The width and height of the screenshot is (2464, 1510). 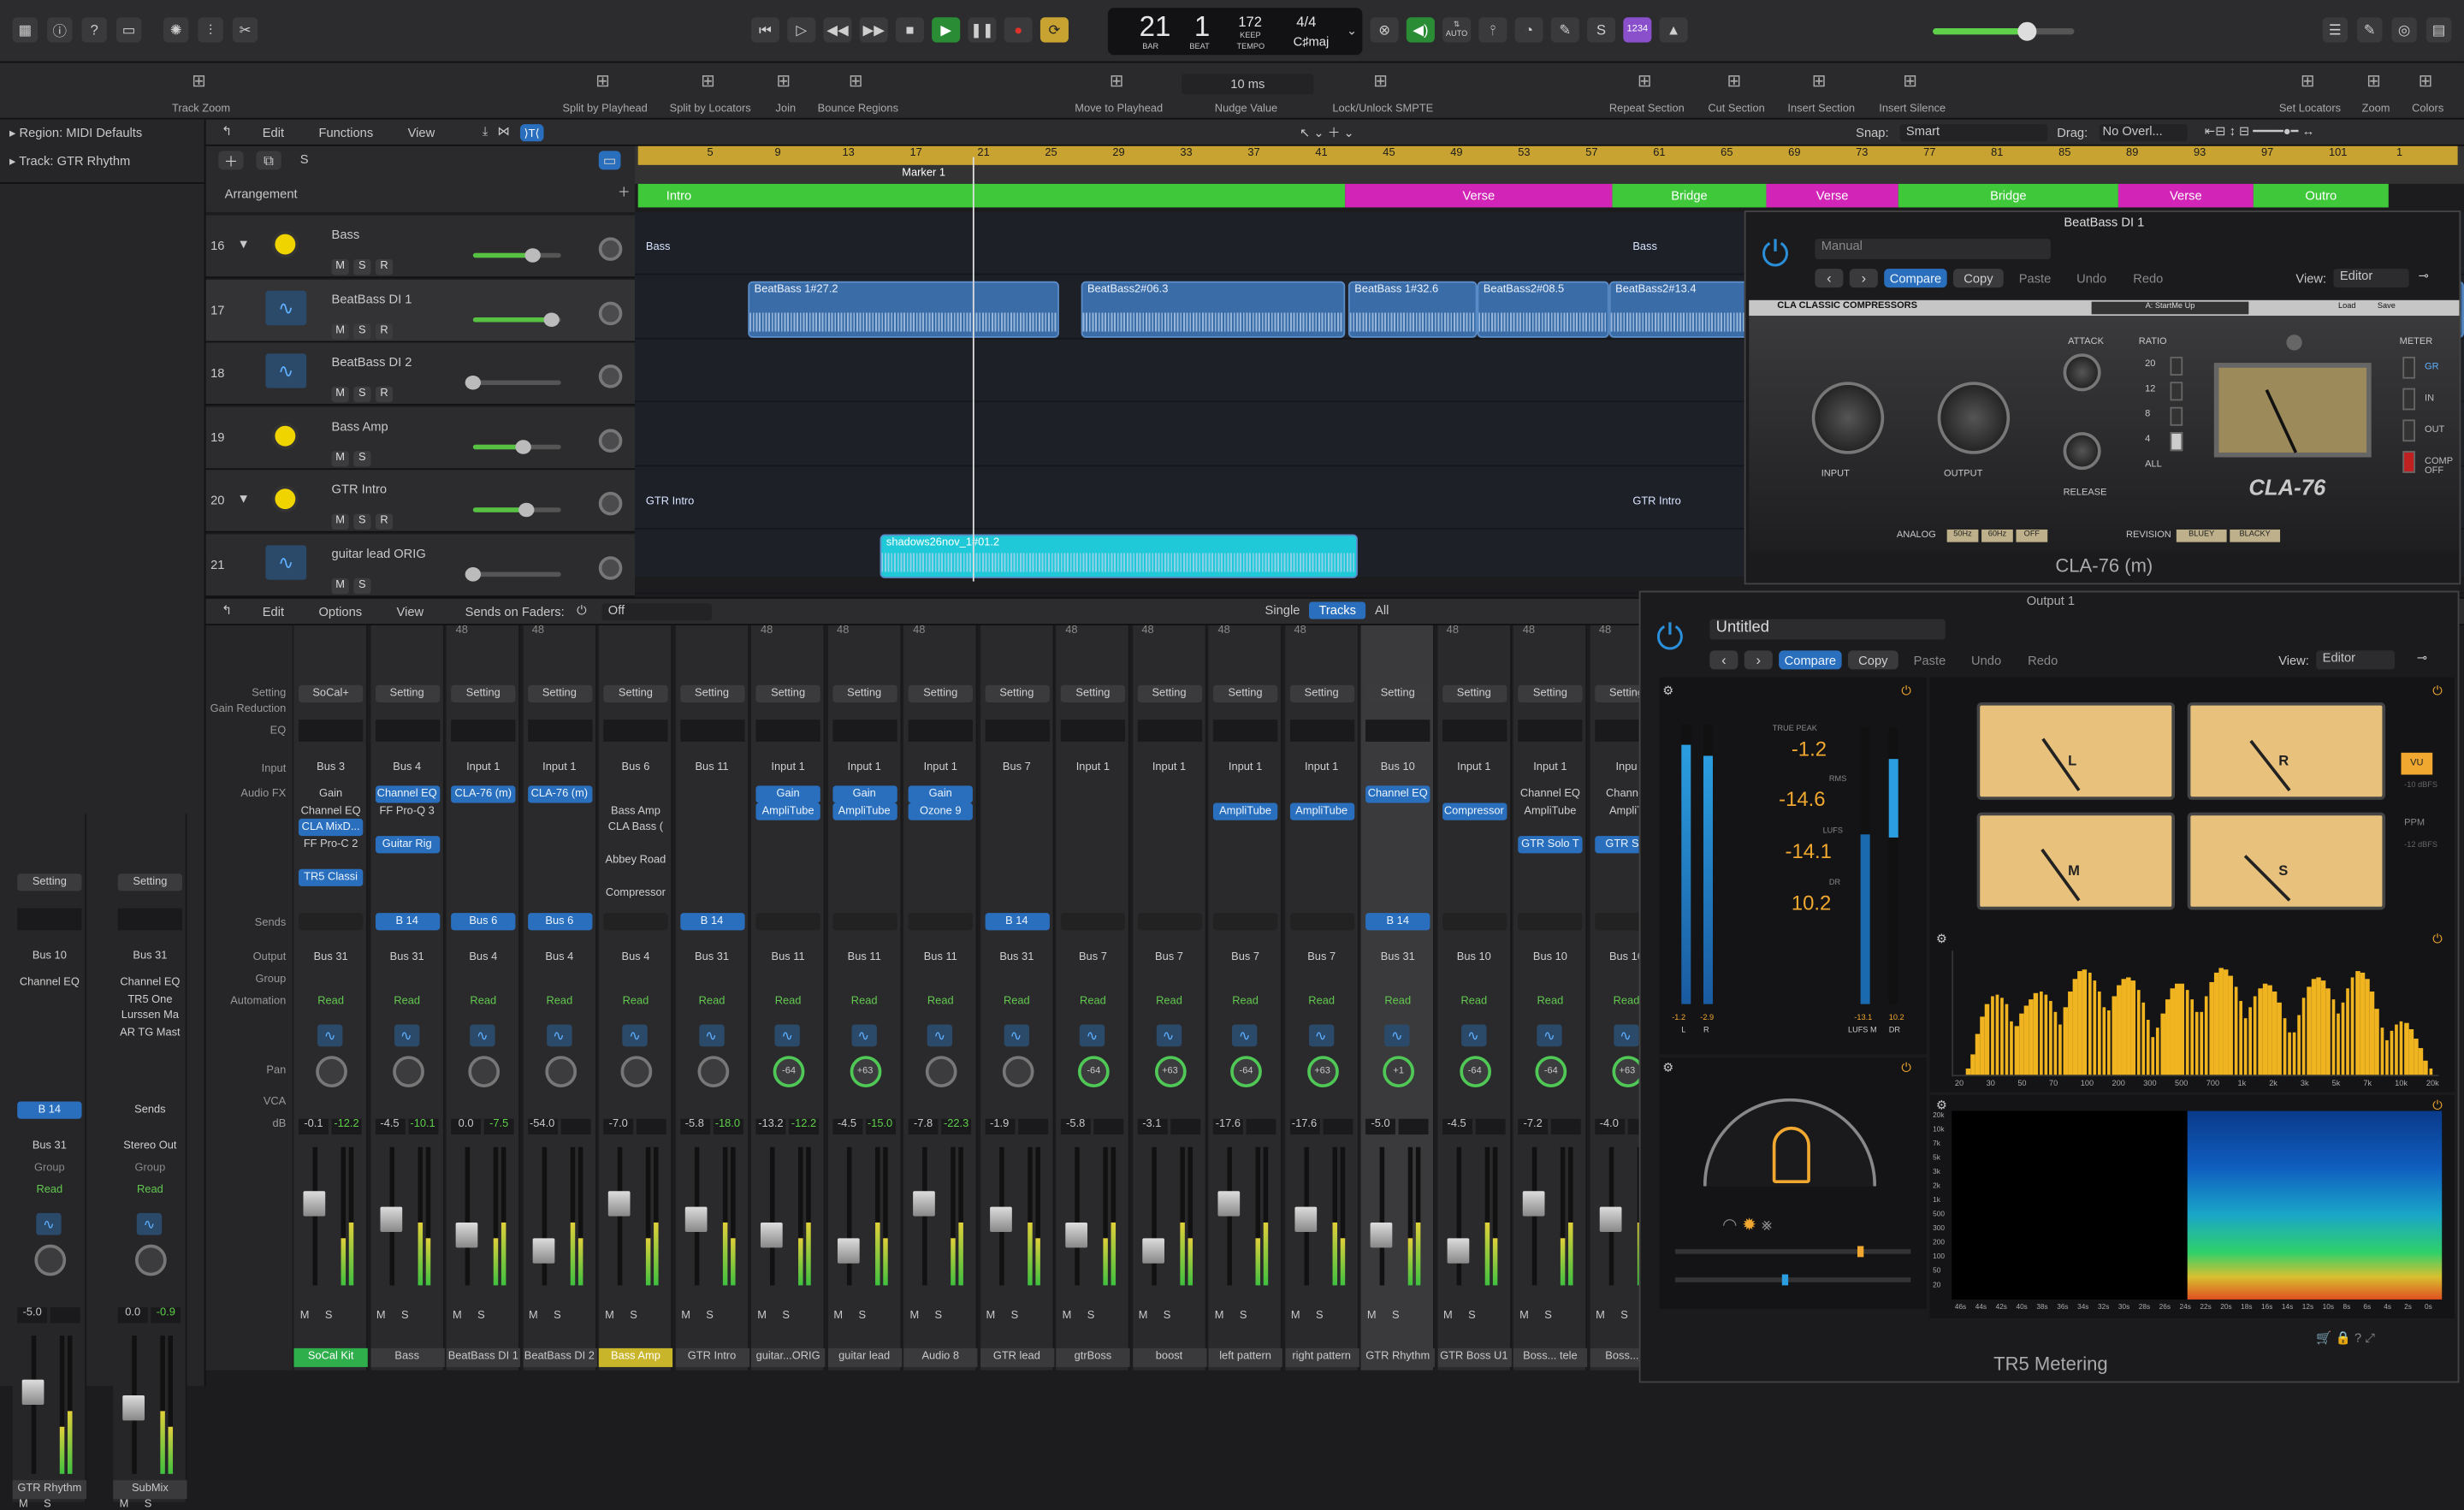 What do you see at coordinates (635, 1357) in the screenshot?
I see `strip-name: Bass Amp` at bounding box center [635, 1357].